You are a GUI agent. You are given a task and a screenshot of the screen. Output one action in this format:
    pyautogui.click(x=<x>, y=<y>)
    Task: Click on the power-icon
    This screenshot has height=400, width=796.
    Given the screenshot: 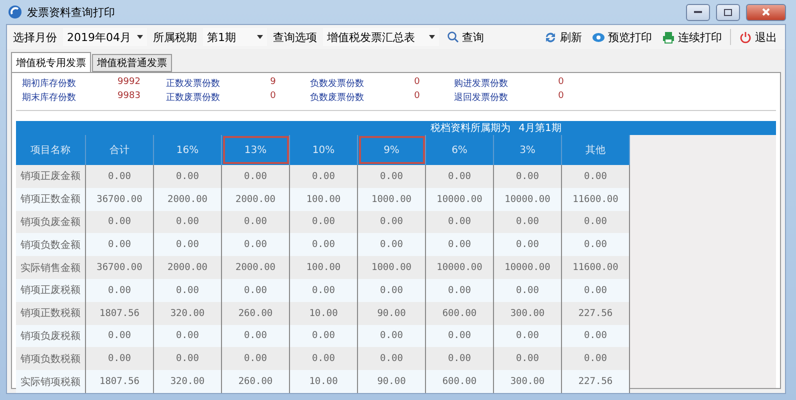 What is the action you would take?
    pyautogui.click(x=745, y=37)
    